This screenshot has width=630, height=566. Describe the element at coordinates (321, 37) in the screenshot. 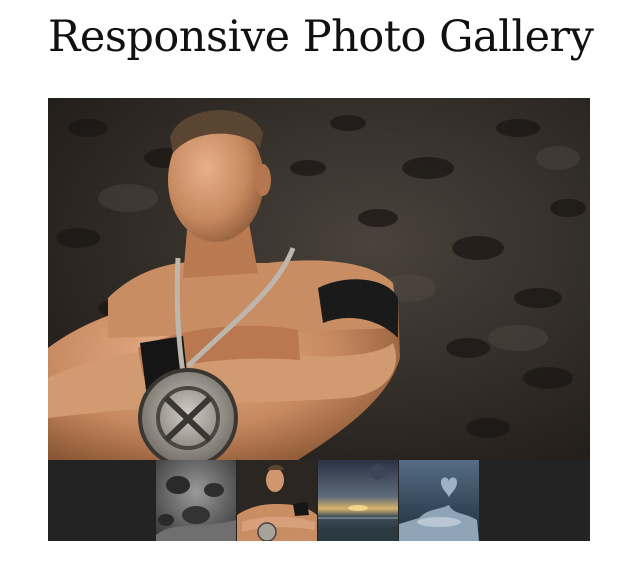

I see `page-title: Responsive Photo Gallery` at that location.